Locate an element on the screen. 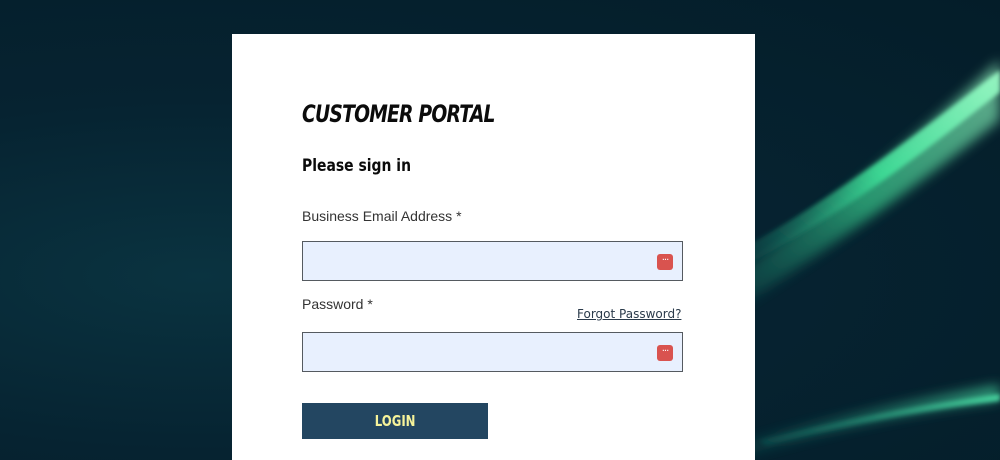 This screenshot has width=1000, height=460. login-button: LOGIN is located at coordinates (395, 421).